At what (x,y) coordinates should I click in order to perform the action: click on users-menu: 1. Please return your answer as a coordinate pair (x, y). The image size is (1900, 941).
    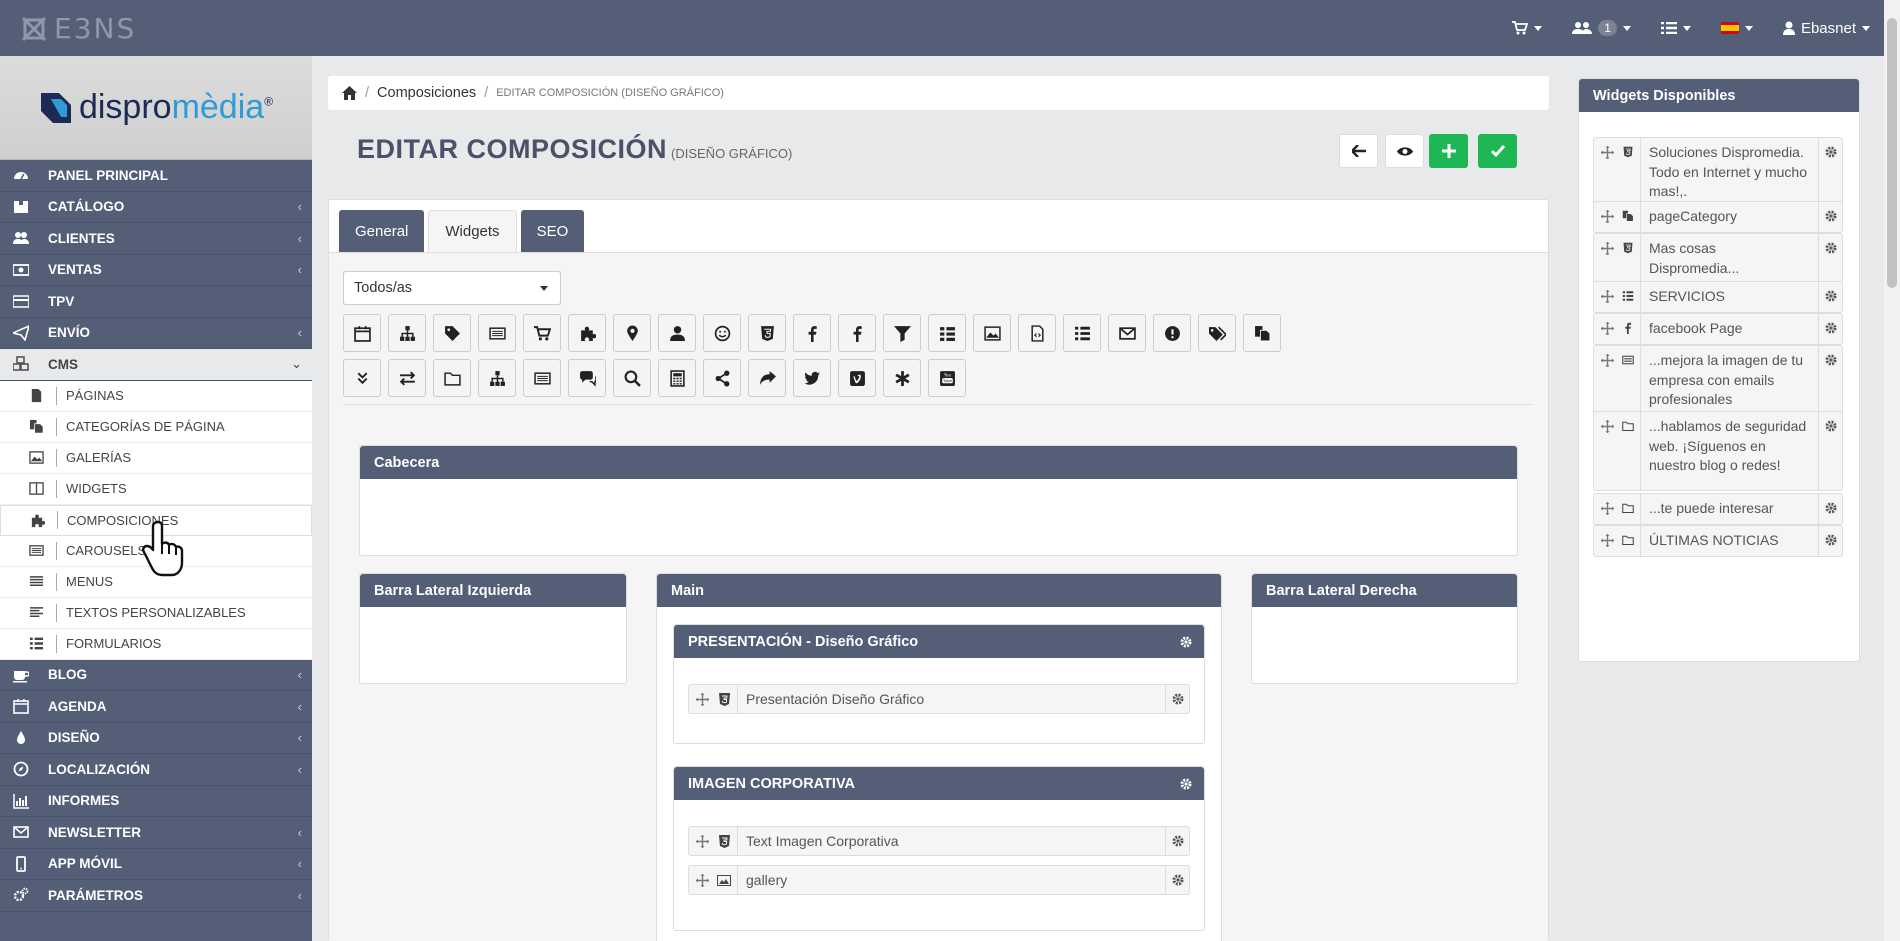
    Looking at the image, I should click on (1601, 28).